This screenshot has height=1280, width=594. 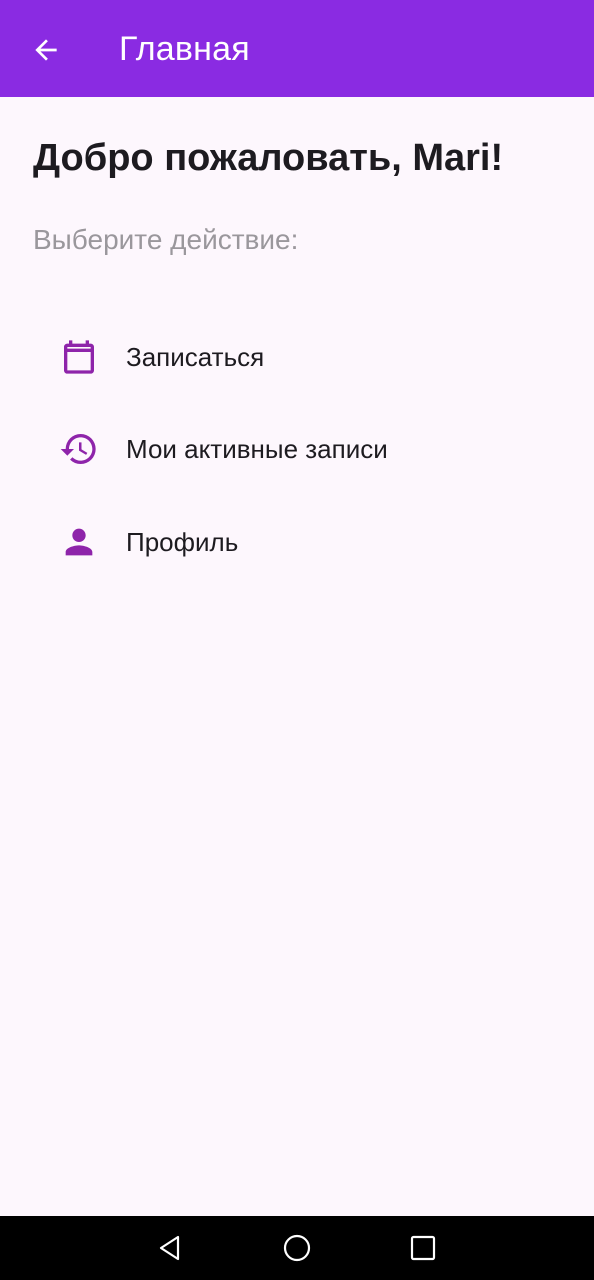 What do you see at coordinates (79, 542) in the screenshot?
I see `person-icon` at bounding box center [79, 542].